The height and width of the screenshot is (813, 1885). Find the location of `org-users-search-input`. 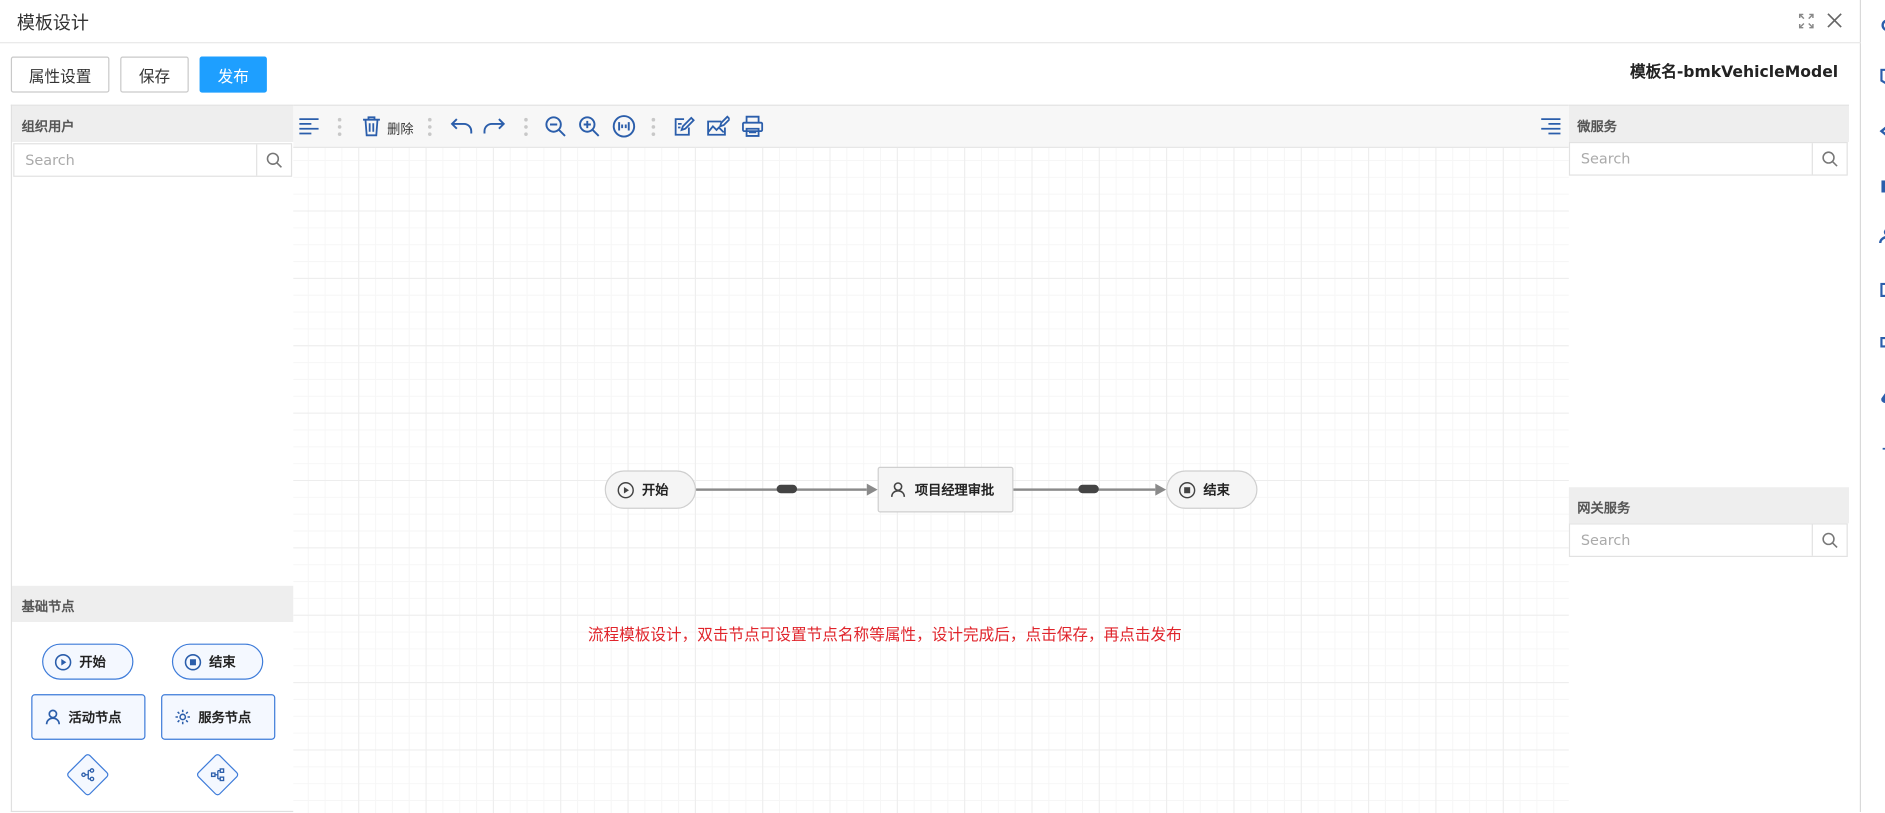

org-users-search-input is located at coordinates (134, 160).